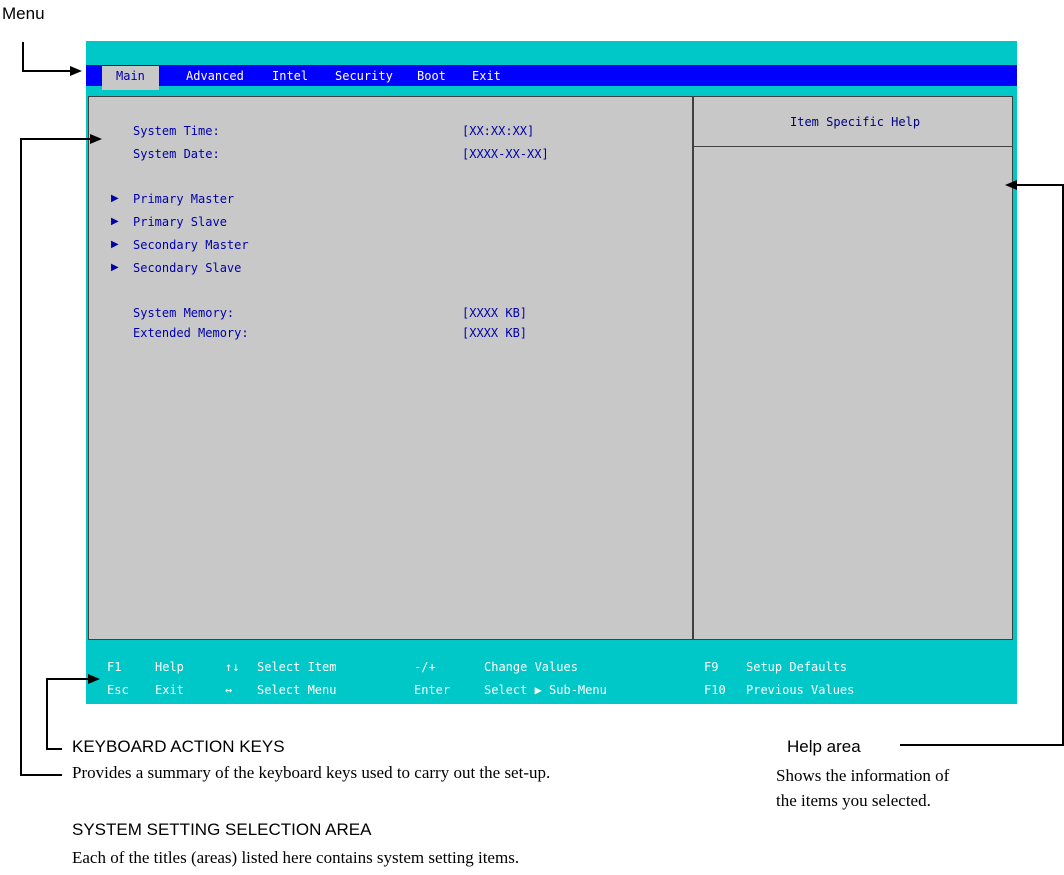 This screenshot has height=875, width=1064. Describe the element at coordinates (176, 131) in the screenshot. I see `system-time-label: System Time:` at that location.